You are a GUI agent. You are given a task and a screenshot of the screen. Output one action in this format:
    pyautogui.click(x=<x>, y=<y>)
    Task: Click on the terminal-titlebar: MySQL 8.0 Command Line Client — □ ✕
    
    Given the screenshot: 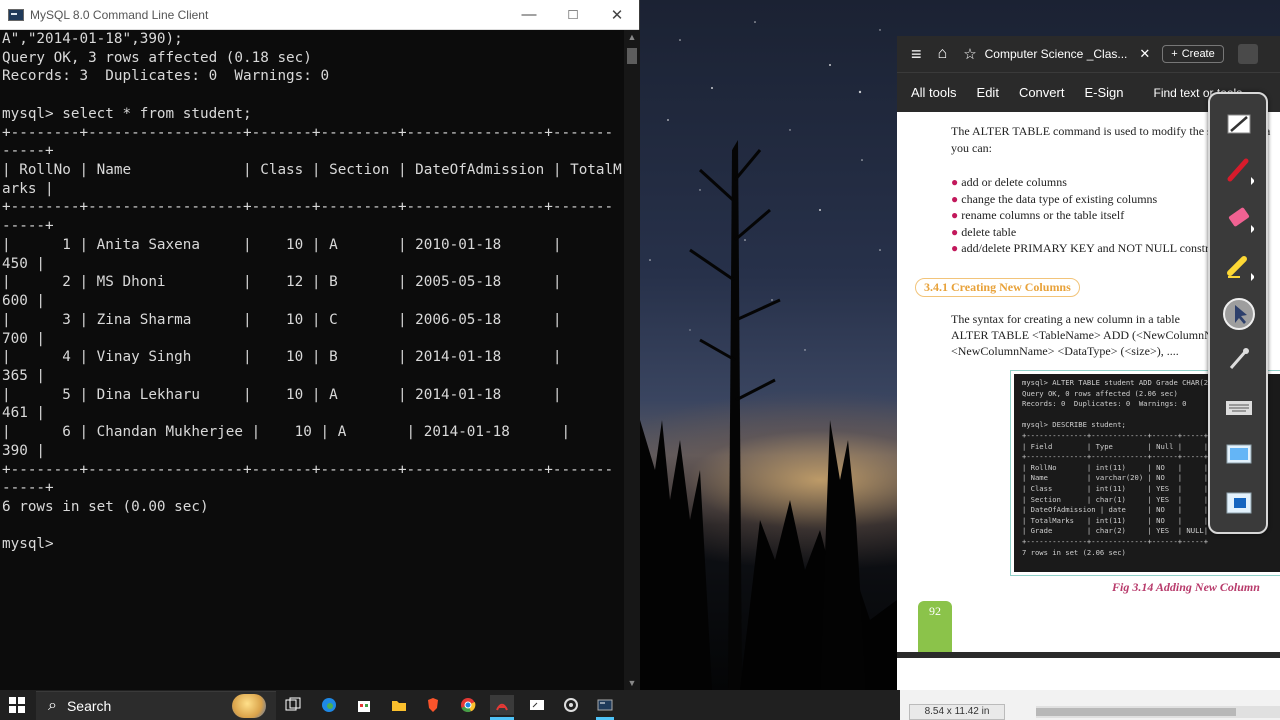 What is the action you would take?
    pyautogui.click(x=319, y=15)
    